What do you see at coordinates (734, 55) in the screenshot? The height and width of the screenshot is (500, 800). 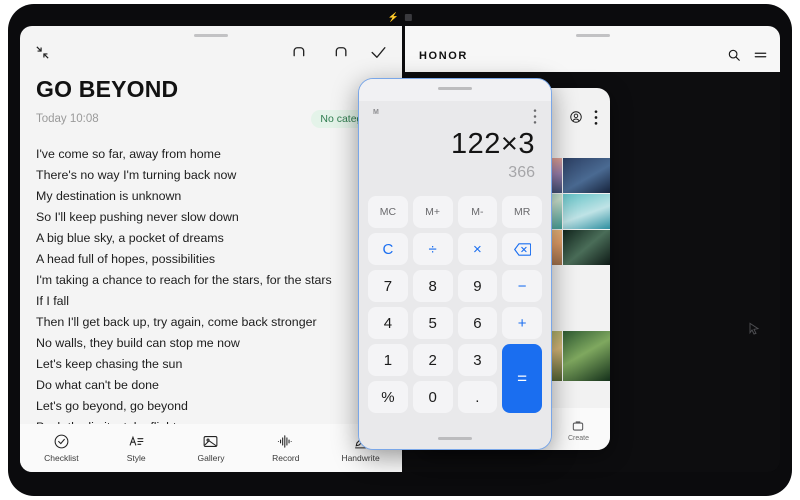 I see `search-icon` at bounding box center [734, 55].